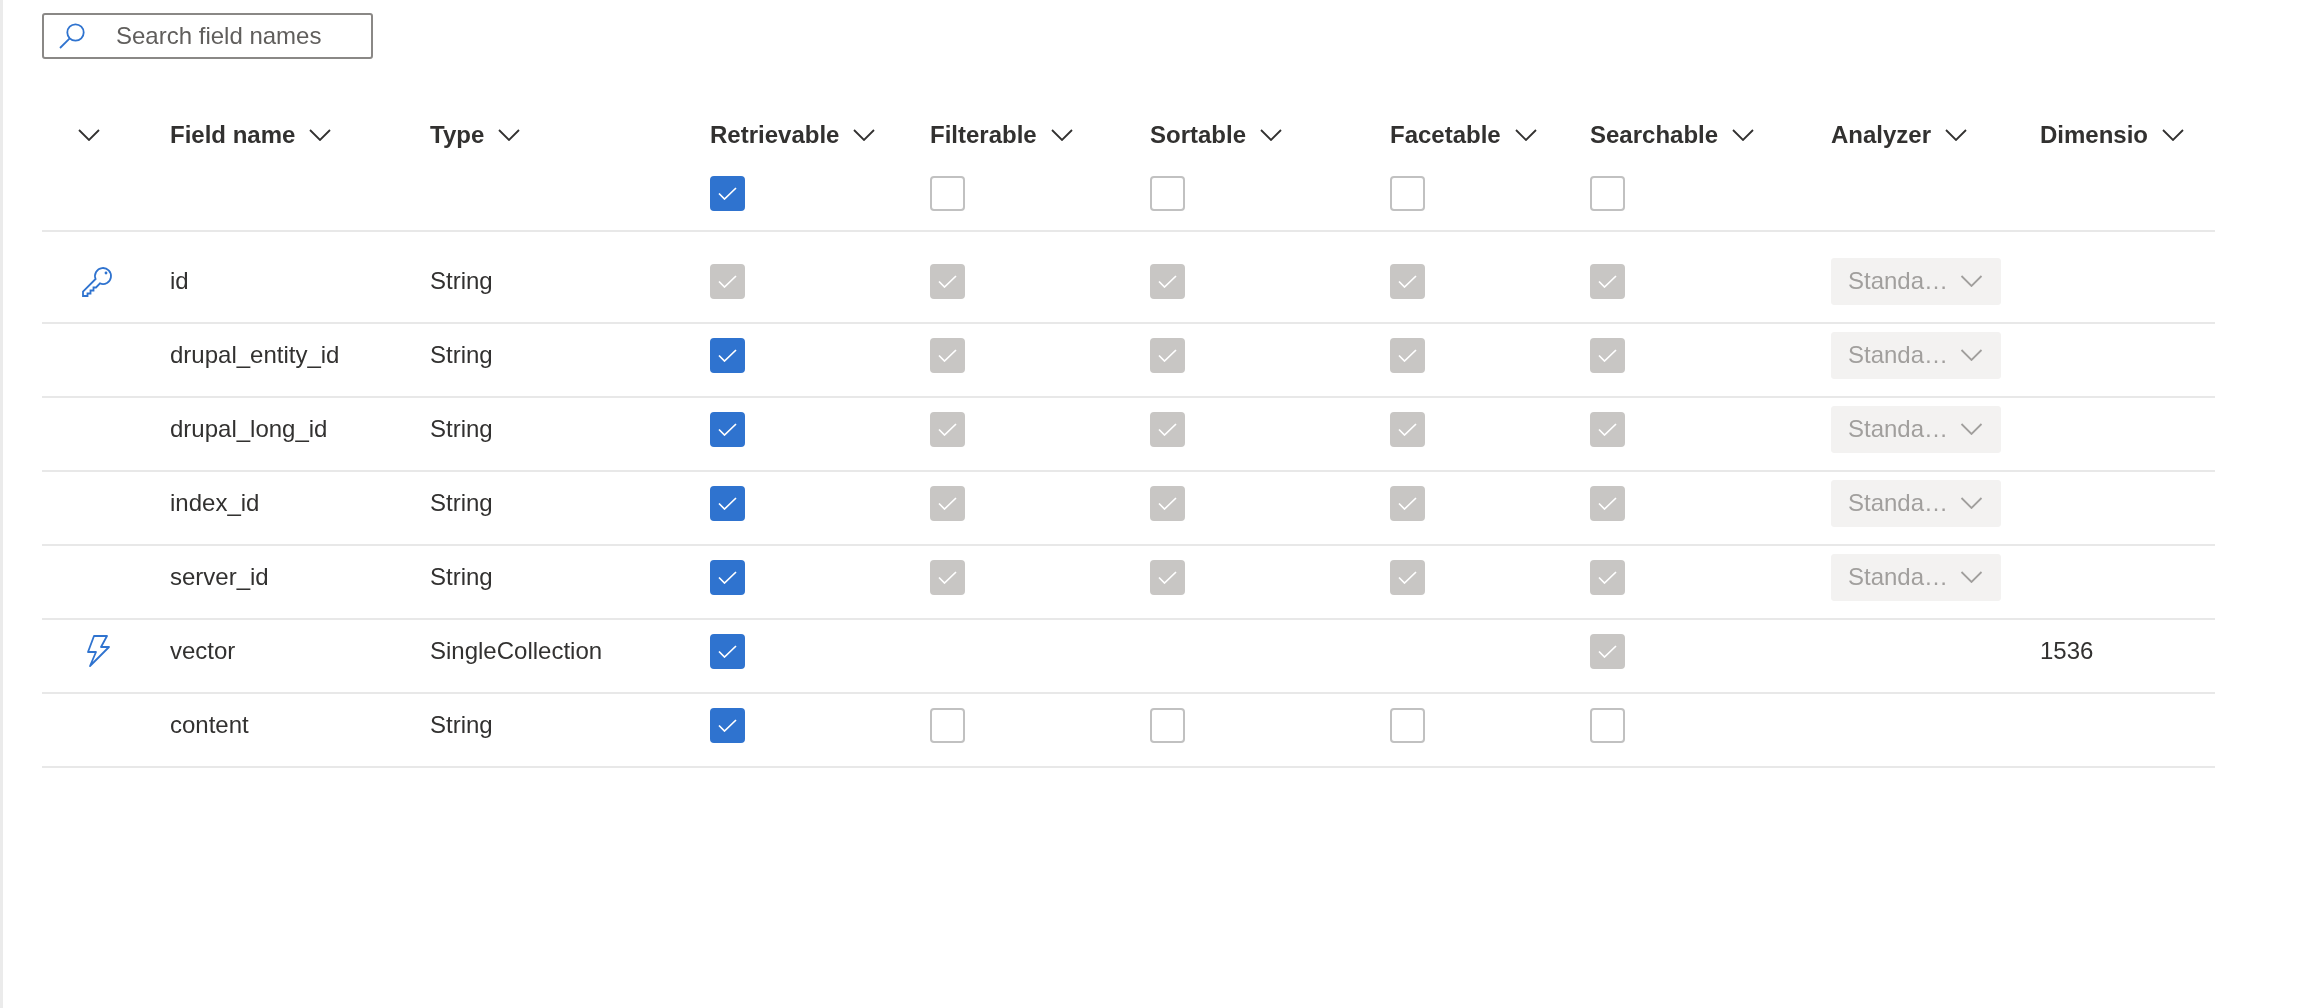 The height and width of the screenshot is (1008, 2300). I want to click on column-header: Filterable, so click(1001, 135).